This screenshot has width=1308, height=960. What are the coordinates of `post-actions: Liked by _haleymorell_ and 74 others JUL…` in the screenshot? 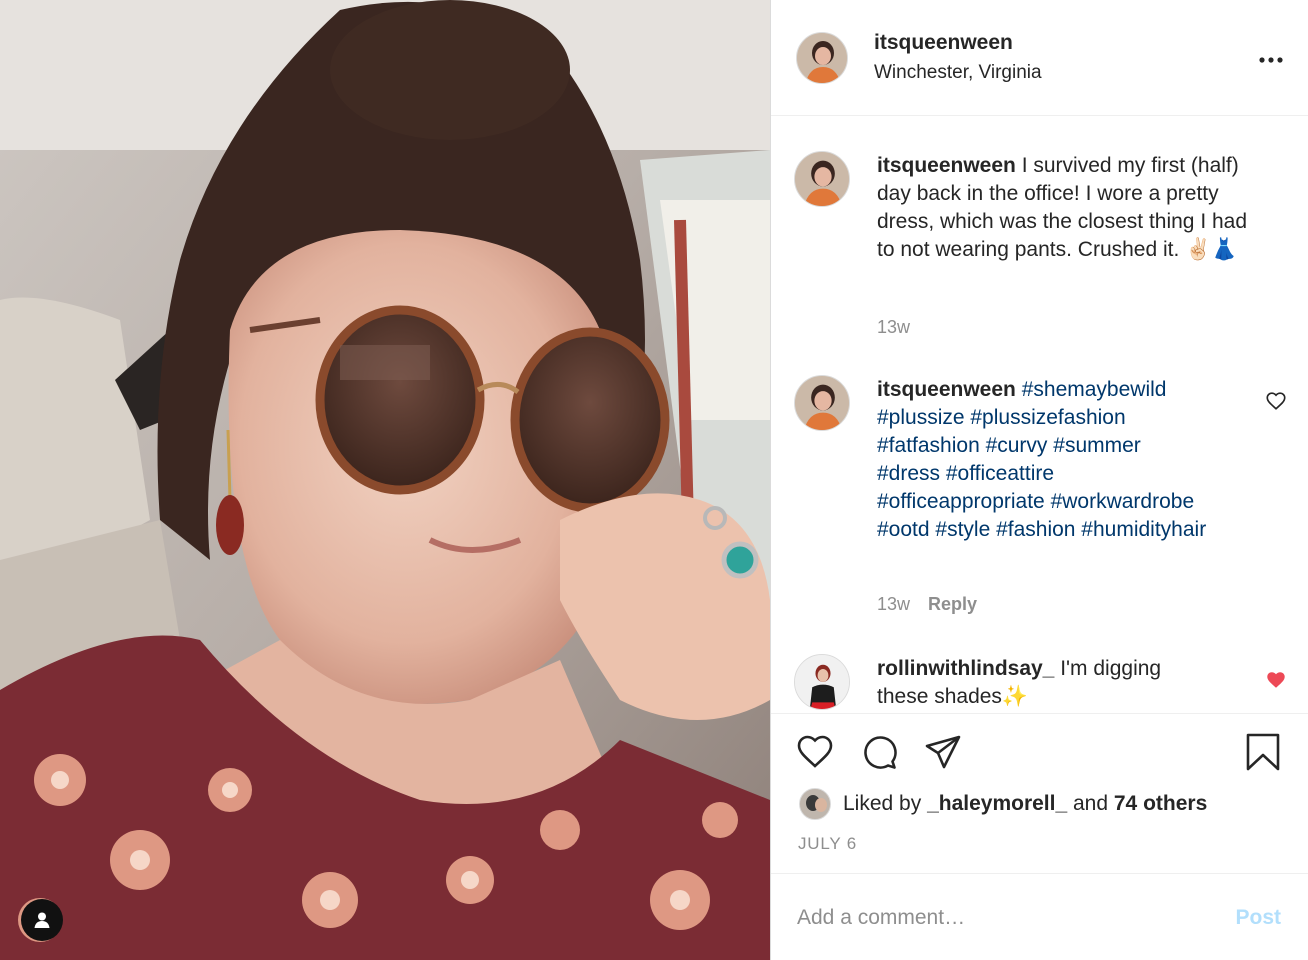 It's located at (1039, 793).